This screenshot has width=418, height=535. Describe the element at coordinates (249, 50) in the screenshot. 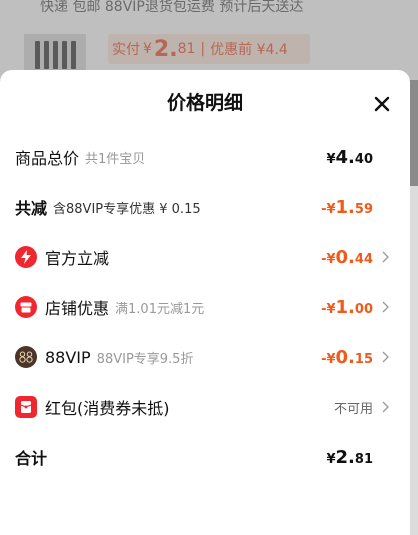

I see `before-discount-text: 优惠前 ¥4.4` at that location.